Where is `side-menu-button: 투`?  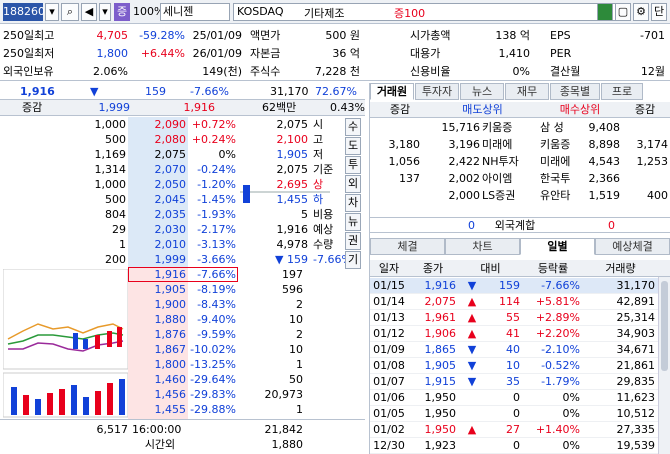 side-menu-button: 투 is located at coordinates (353, 165).